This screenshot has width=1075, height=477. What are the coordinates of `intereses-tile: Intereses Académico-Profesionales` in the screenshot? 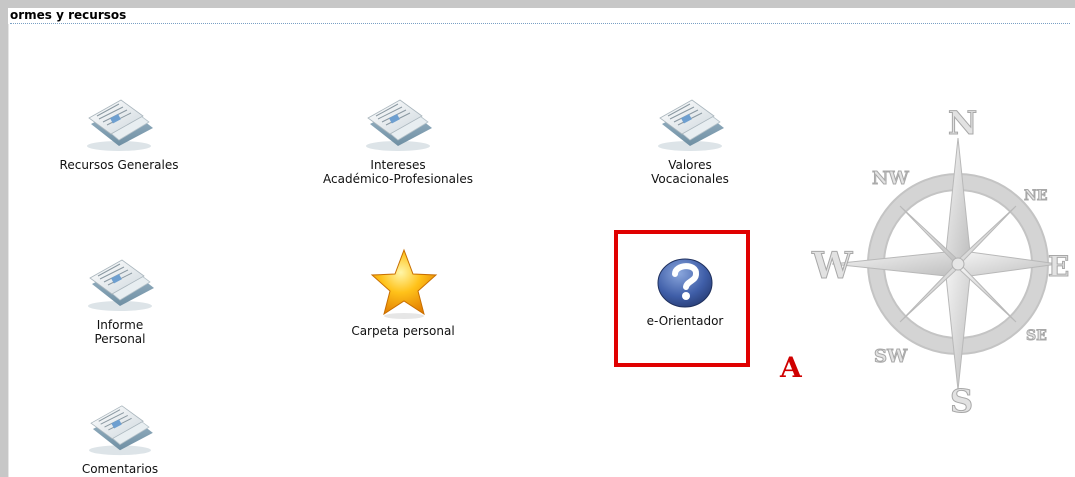 It's located at (398, 140).